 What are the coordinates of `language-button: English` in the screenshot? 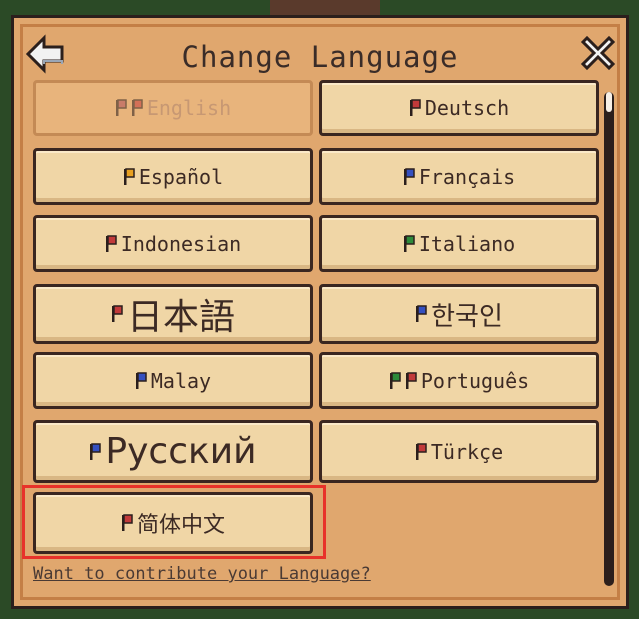 It's located at (173, 108).